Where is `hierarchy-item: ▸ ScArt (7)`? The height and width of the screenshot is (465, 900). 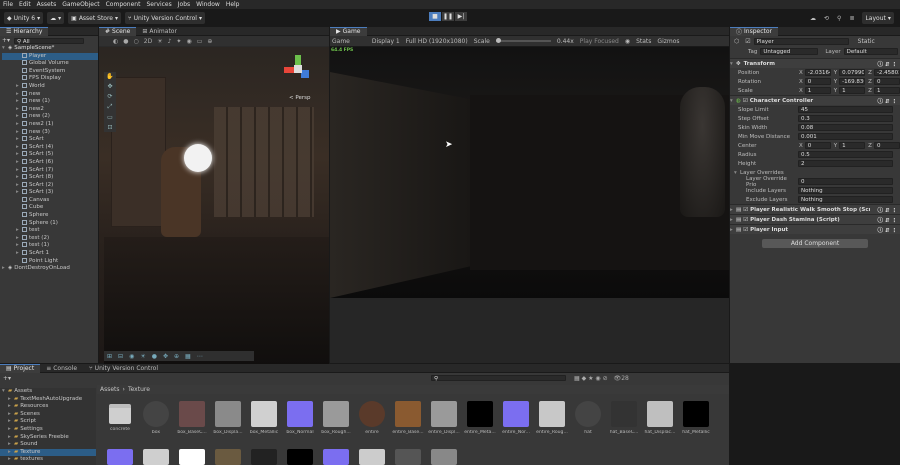
hierarchy-item: ▸ ScArt (7) is located at coordinates (50, 170).